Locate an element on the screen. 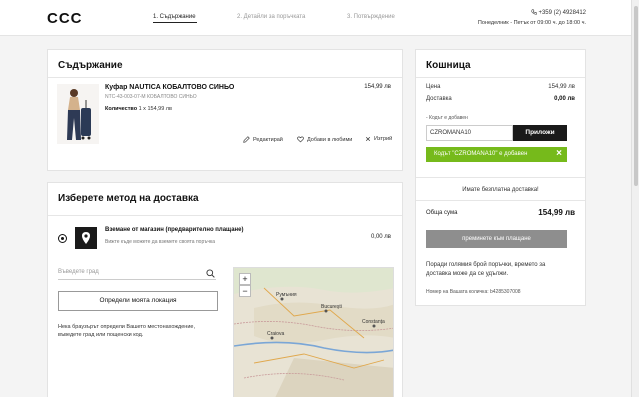 The image size is (639, 397). product-image is located at coordinates (78, 114).